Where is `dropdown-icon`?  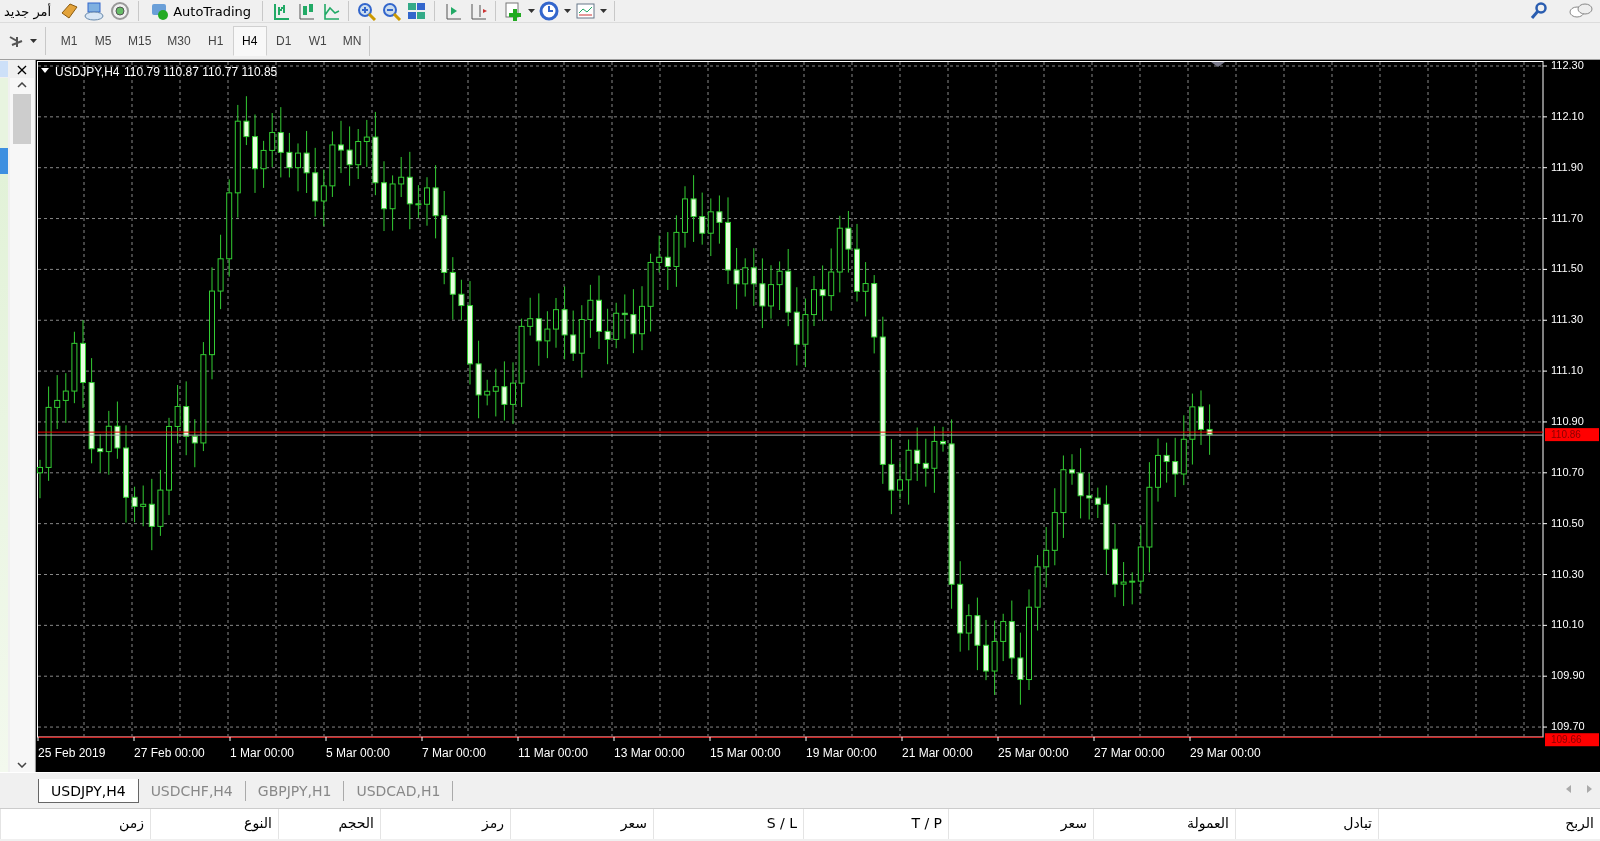 dropdown-icon is located at coordinates (45, 70).